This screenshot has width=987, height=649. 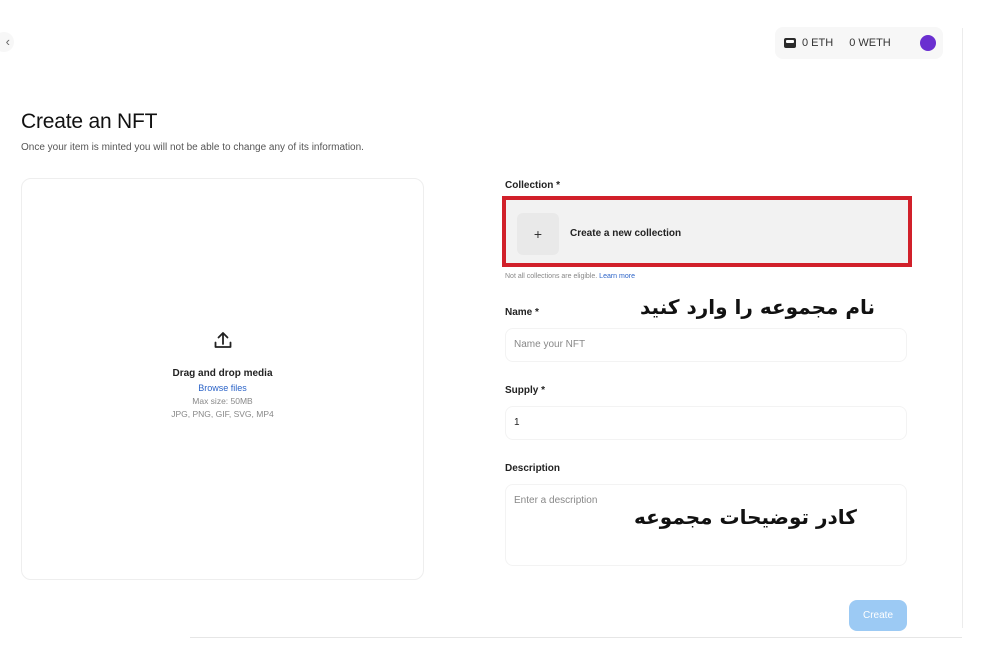 What do you see at coordinates (707, 231) in the screenshot?
I see `create-collection-button: + Create a new collection` at bounding box center [707, 231].